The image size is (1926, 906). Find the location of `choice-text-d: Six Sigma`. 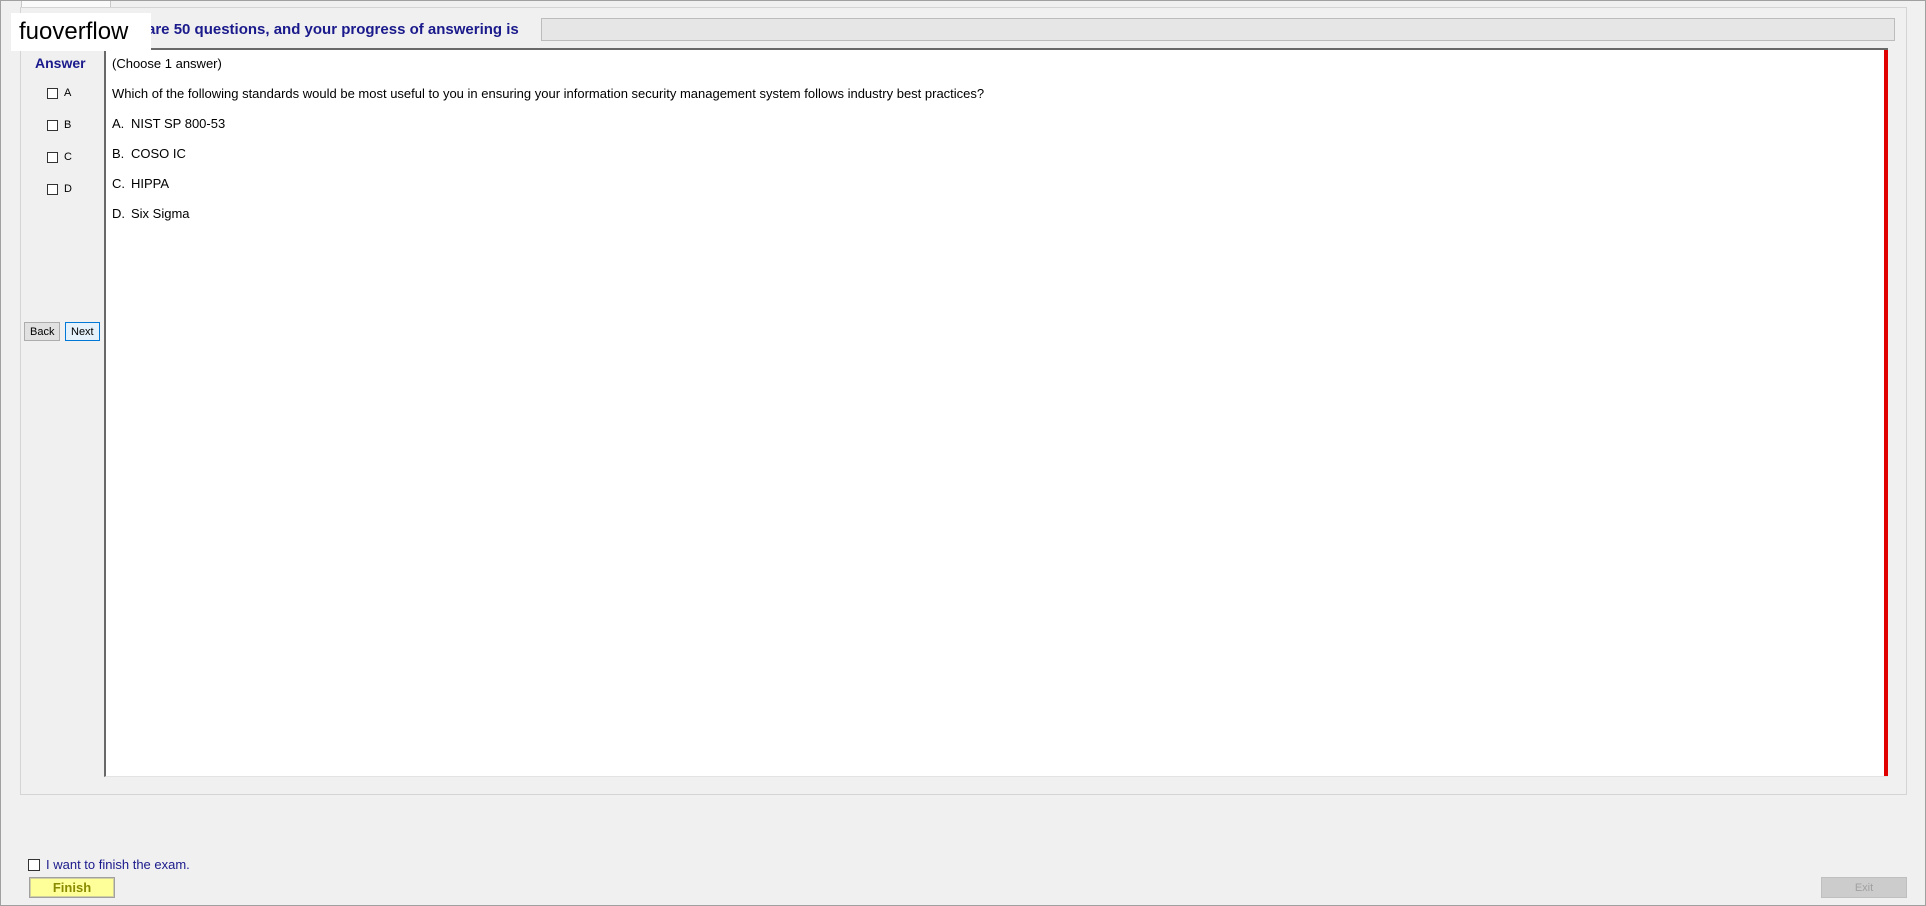

choice-text-d: Six Sigma is located at coordinates (160, 213).